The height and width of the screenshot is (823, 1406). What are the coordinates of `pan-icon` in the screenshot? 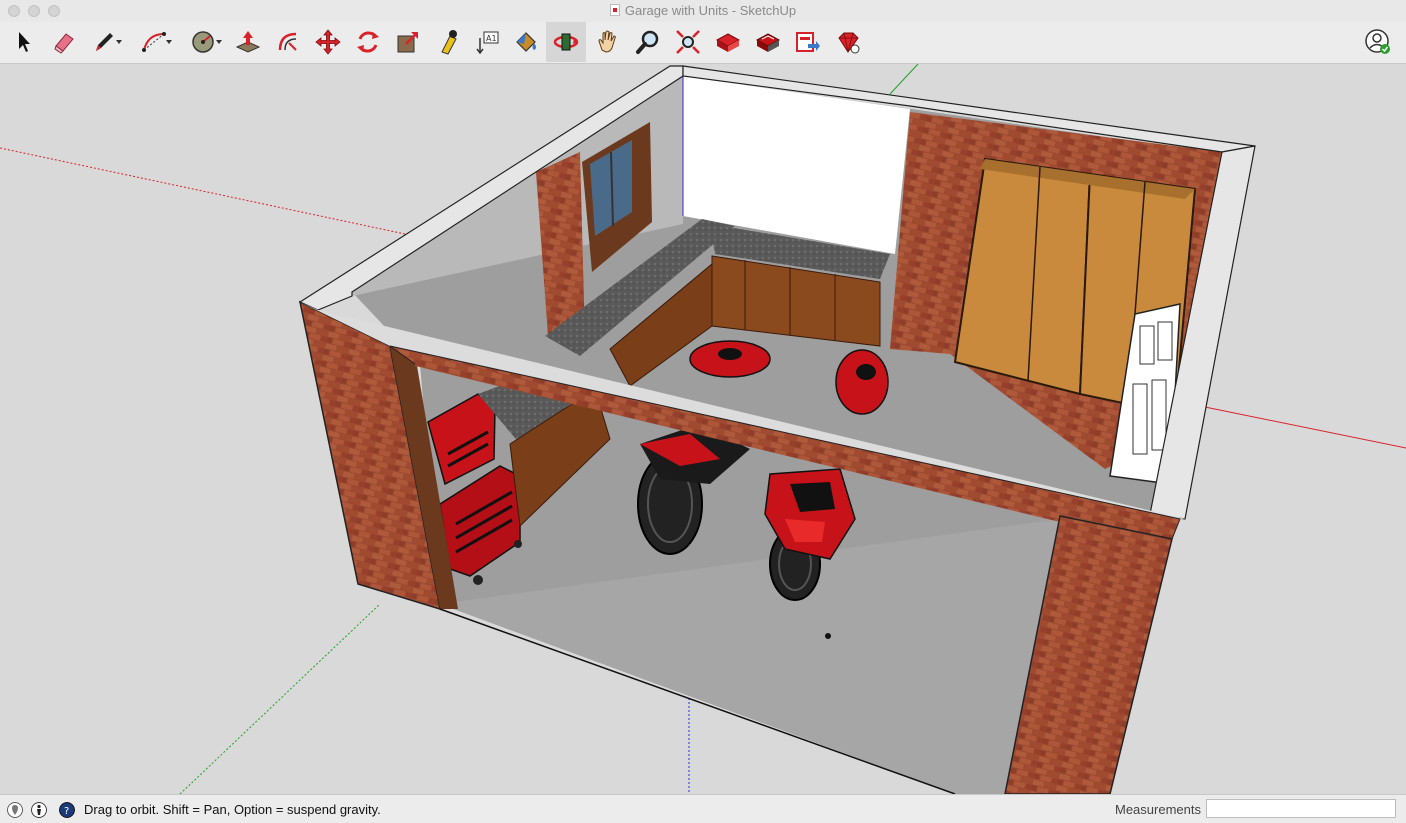 It's located at (607, 41).